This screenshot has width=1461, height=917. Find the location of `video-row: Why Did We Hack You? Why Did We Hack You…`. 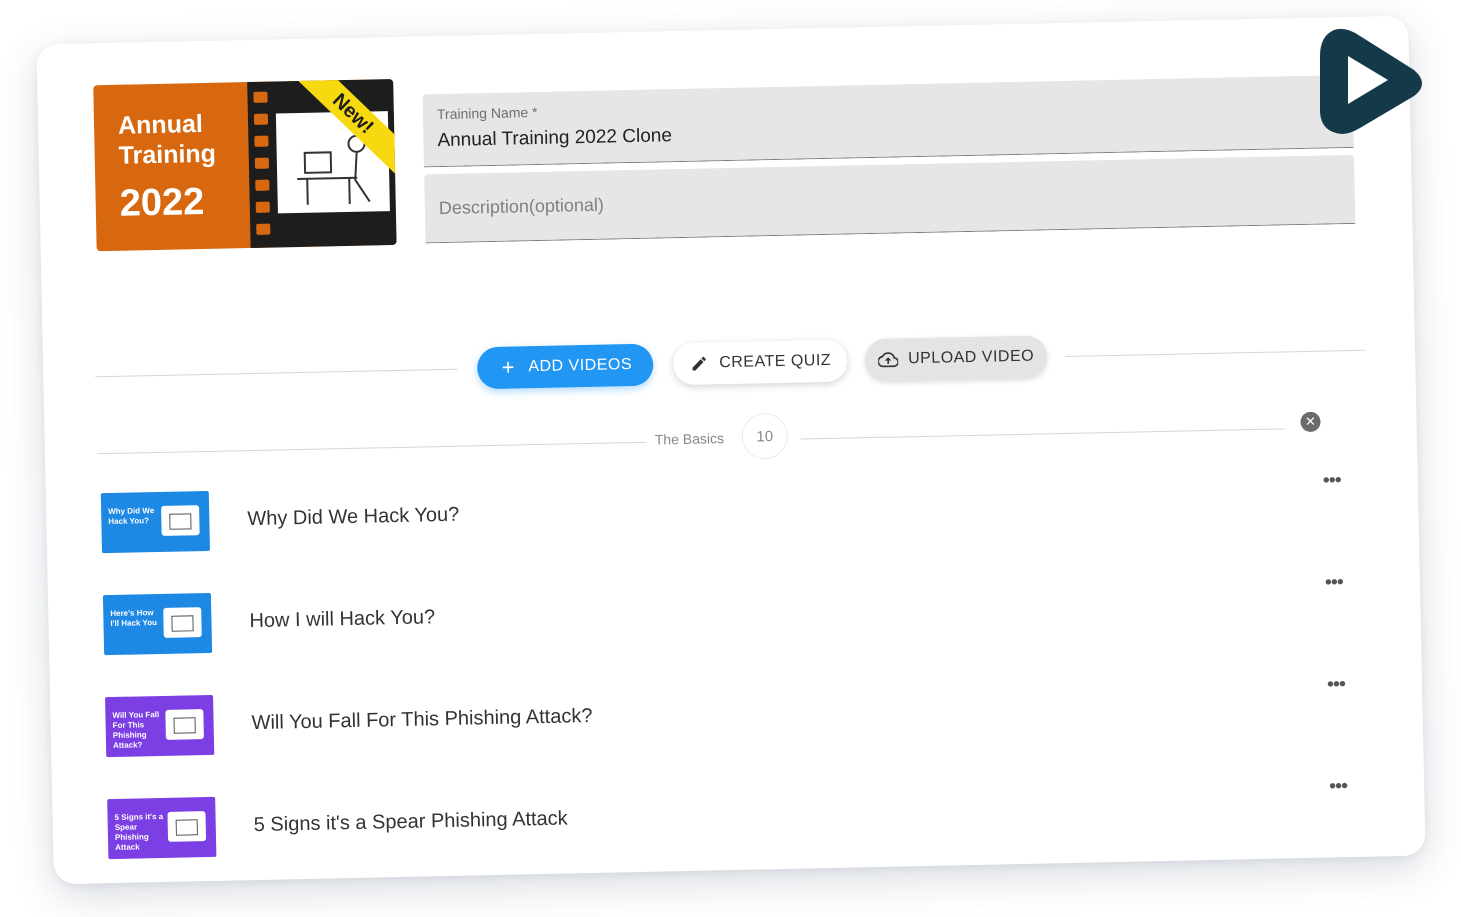

video-row: Why Did We Hack You? Why Did We Hack You… is located at coordinates (721, 512).